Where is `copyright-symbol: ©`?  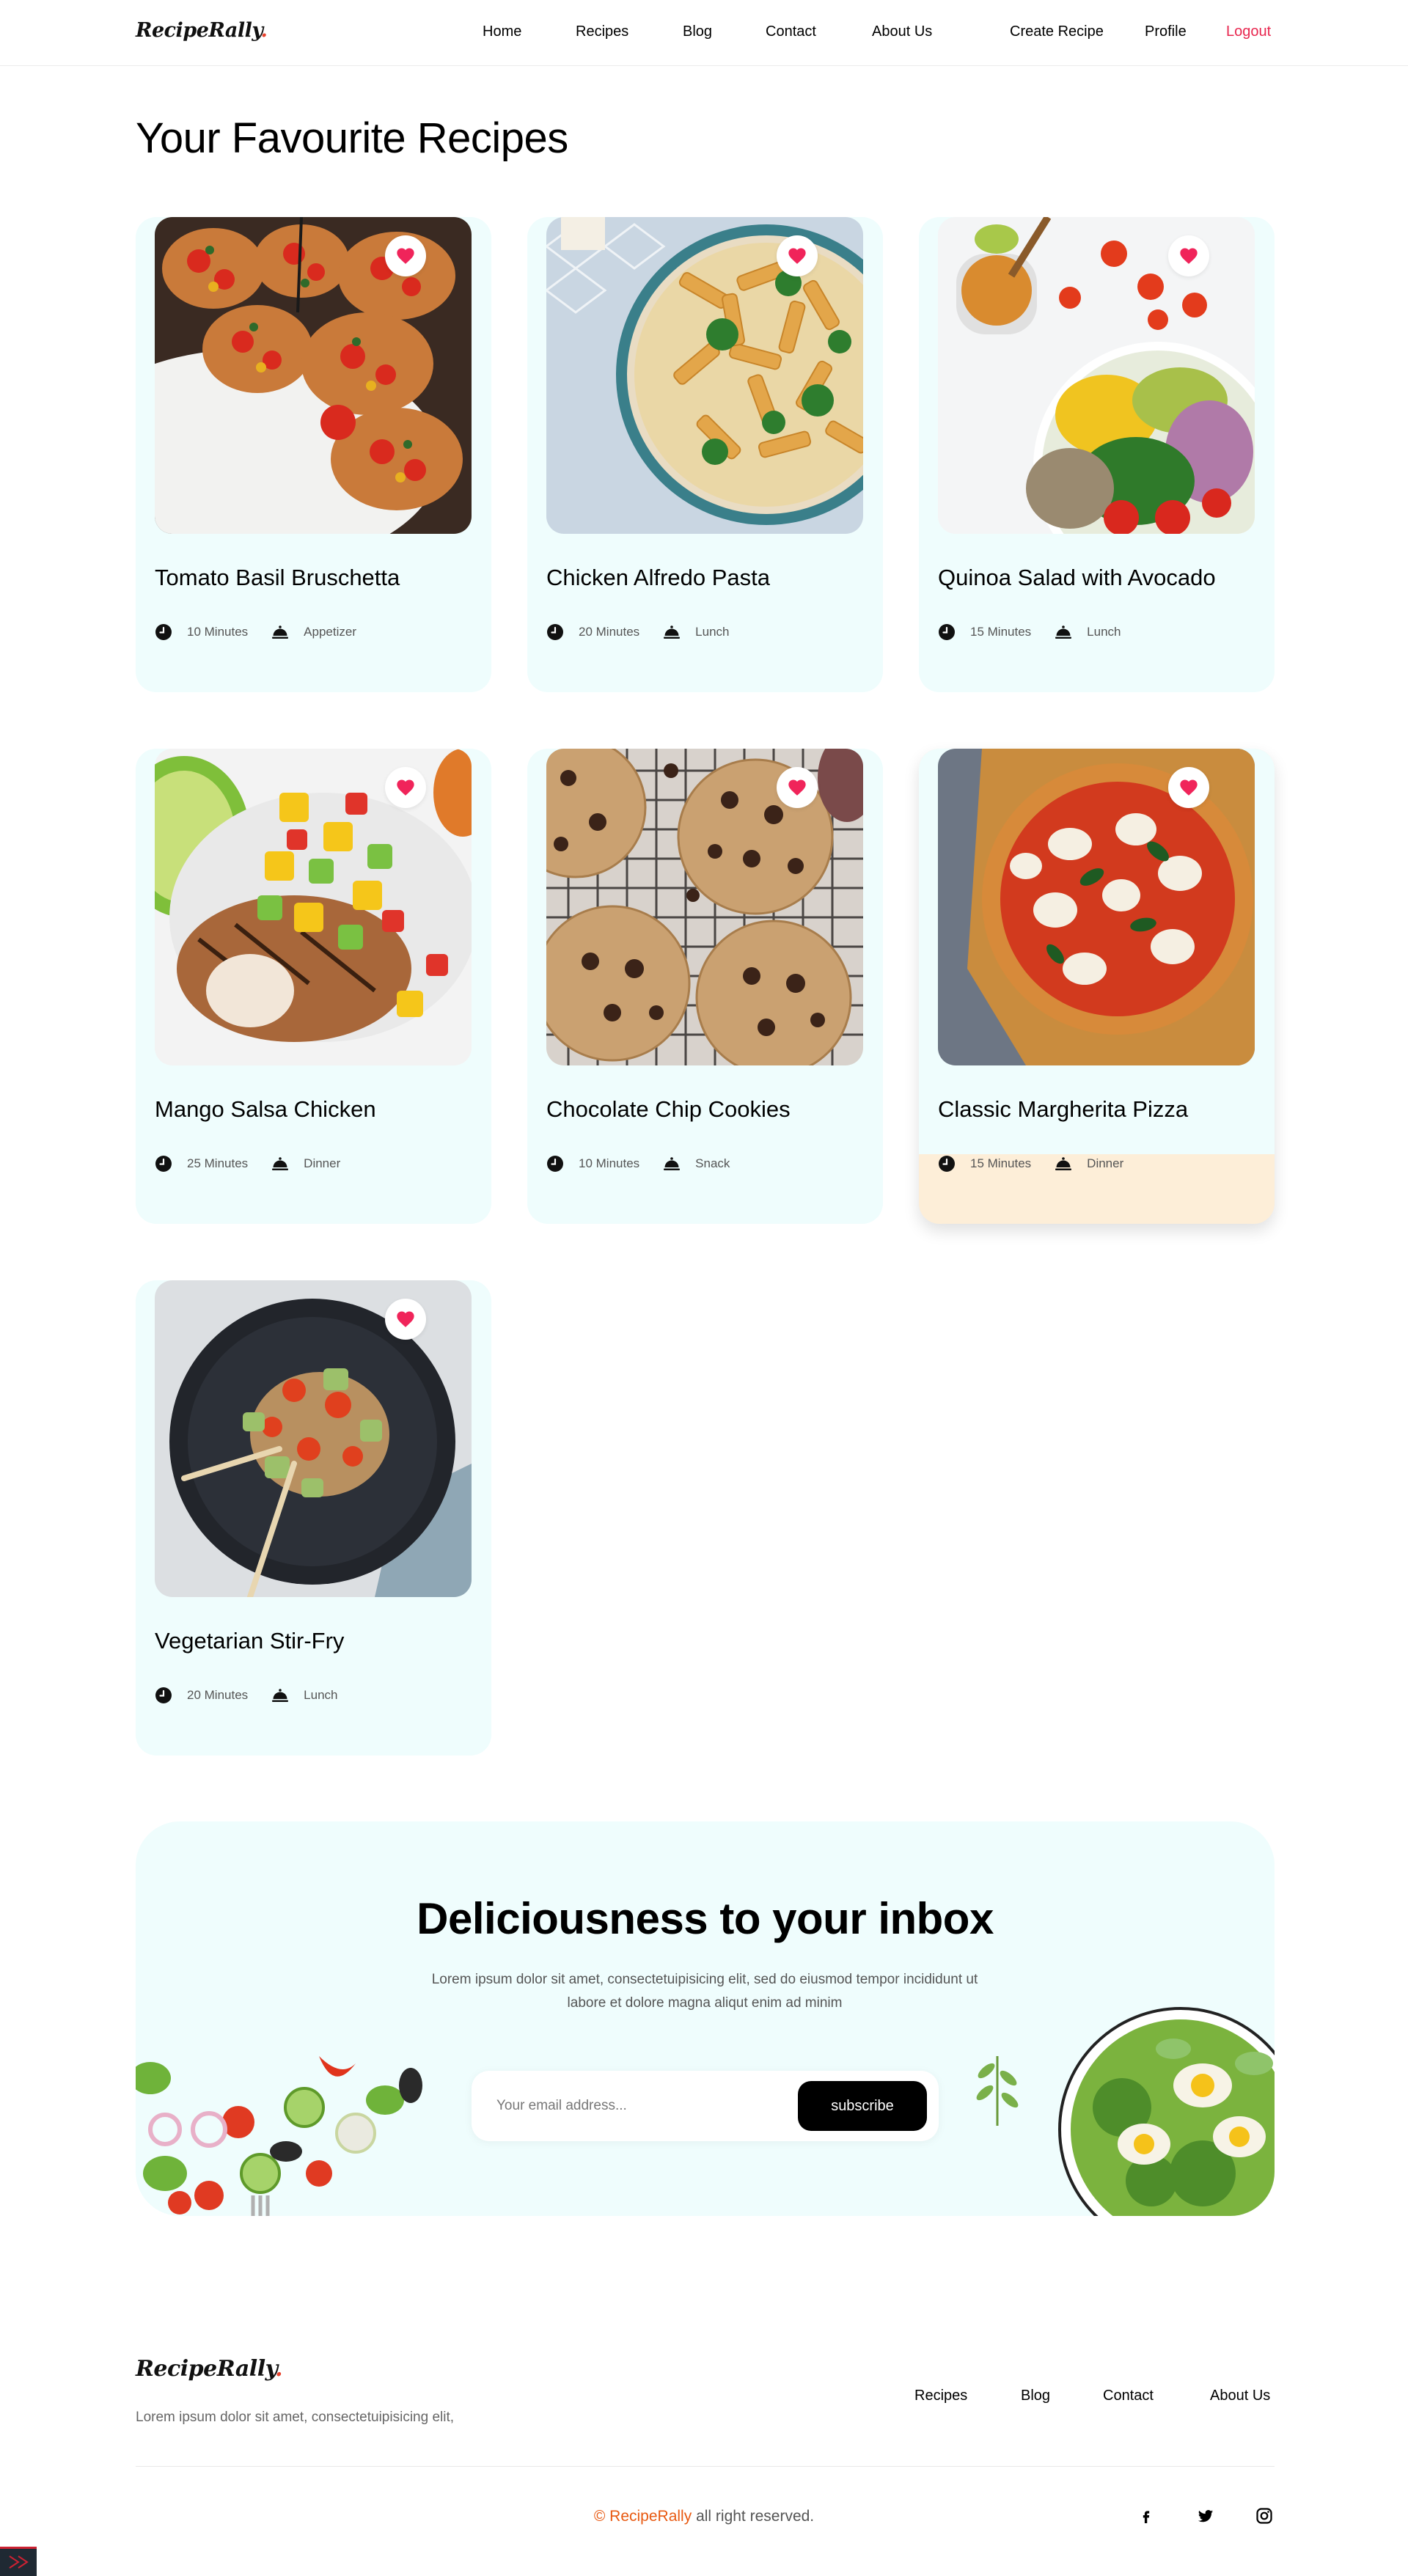
copyright-symbol: © is located at coordinates (599, 2517).